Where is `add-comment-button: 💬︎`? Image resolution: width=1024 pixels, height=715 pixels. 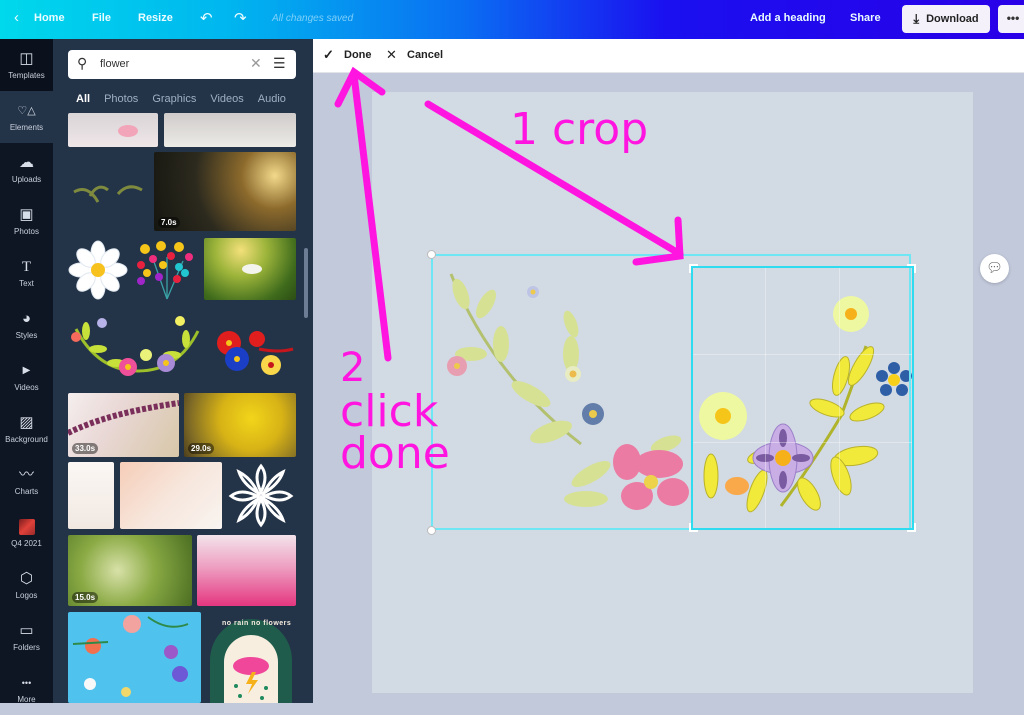 add-comment-button: 💬︎ is located at coordinates (994, 268).